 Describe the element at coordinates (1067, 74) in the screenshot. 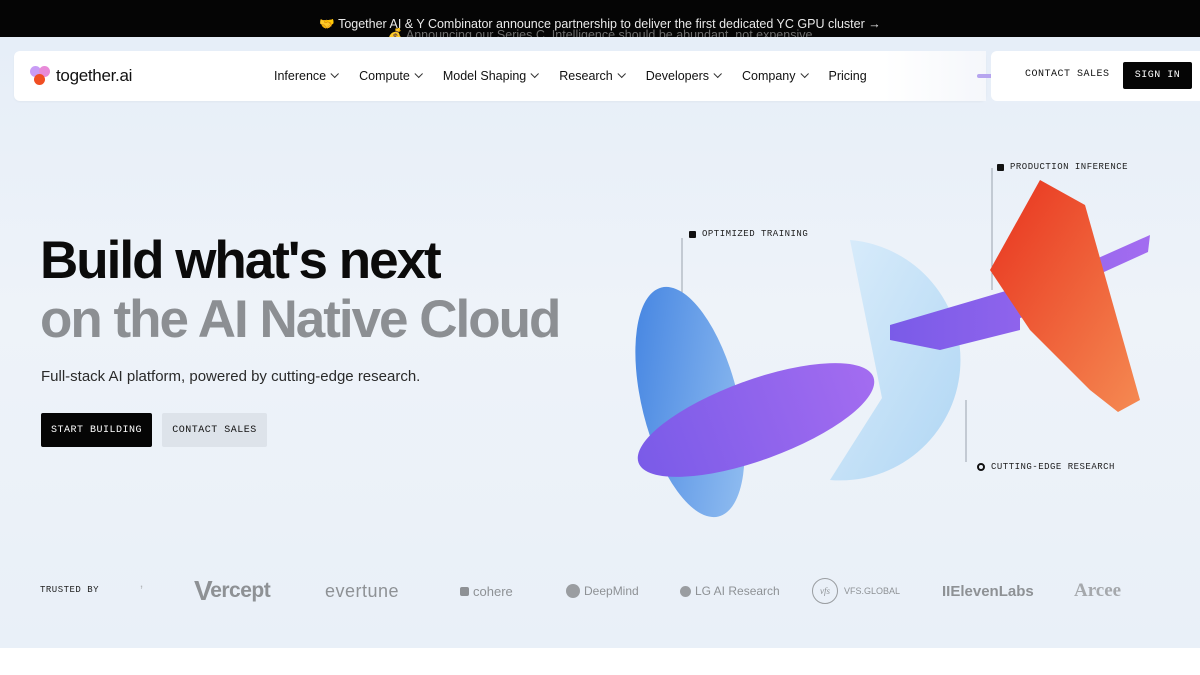

I see `nav-contact-sales-button: CONTACT SALES` at that location.